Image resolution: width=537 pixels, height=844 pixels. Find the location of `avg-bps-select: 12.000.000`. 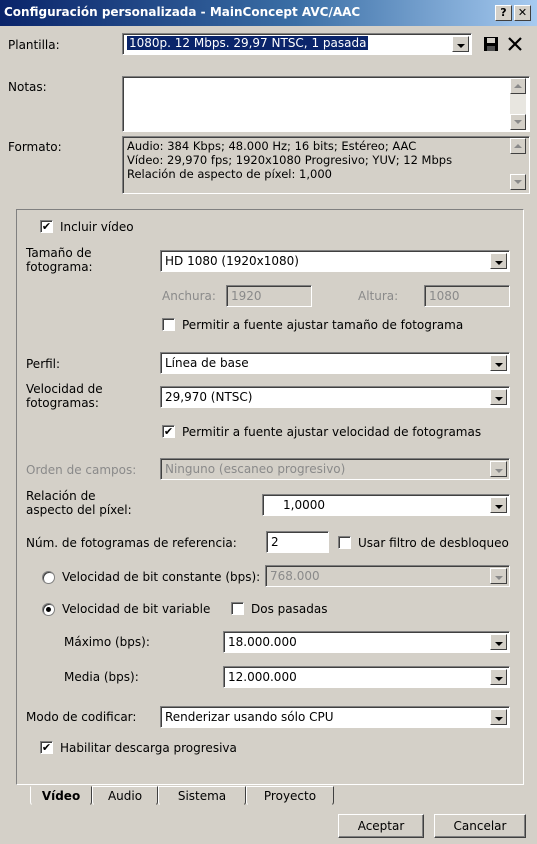

avg-bps-select: 12.000.000 is located at coordinates (366, 677).